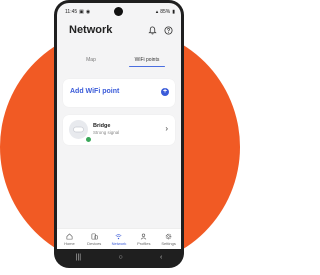 The width and height of the screenshot is (320, 275). I want to click on device-avatar, so click(80, 131).